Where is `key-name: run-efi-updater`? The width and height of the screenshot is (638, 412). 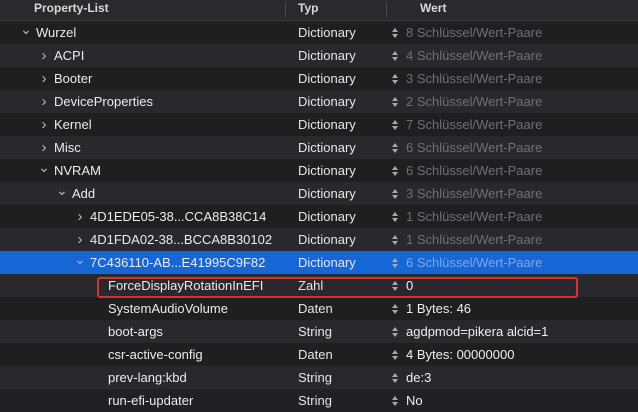 key-name: run-efi-updater is located at coordinates (150, 400).